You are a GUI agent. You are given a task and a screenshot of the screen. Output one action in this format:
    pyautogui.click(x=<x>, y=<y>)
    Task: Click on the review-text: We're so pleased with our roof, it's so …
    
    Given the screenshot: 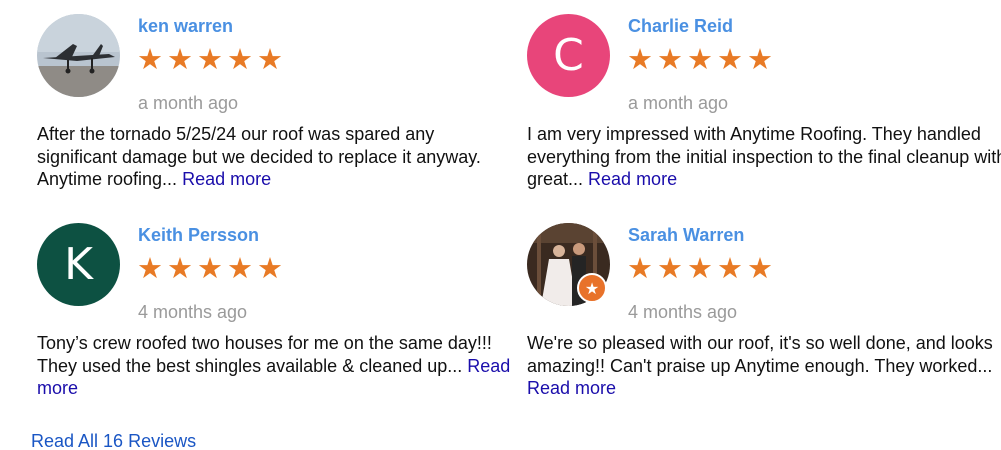 What is the action you would take?
    pyautogui.click(x=764, y=366)
    